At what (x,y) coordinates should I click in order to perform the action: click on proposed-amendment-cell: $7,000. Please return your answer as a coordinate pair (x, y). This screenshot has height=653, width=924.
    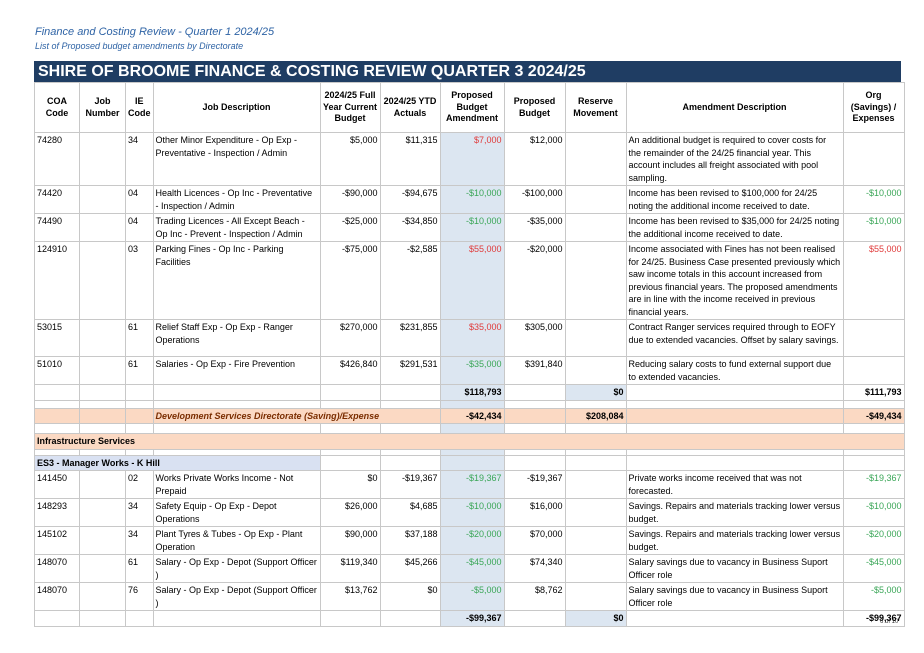
    Looking at the image, I should click on (472, 159).